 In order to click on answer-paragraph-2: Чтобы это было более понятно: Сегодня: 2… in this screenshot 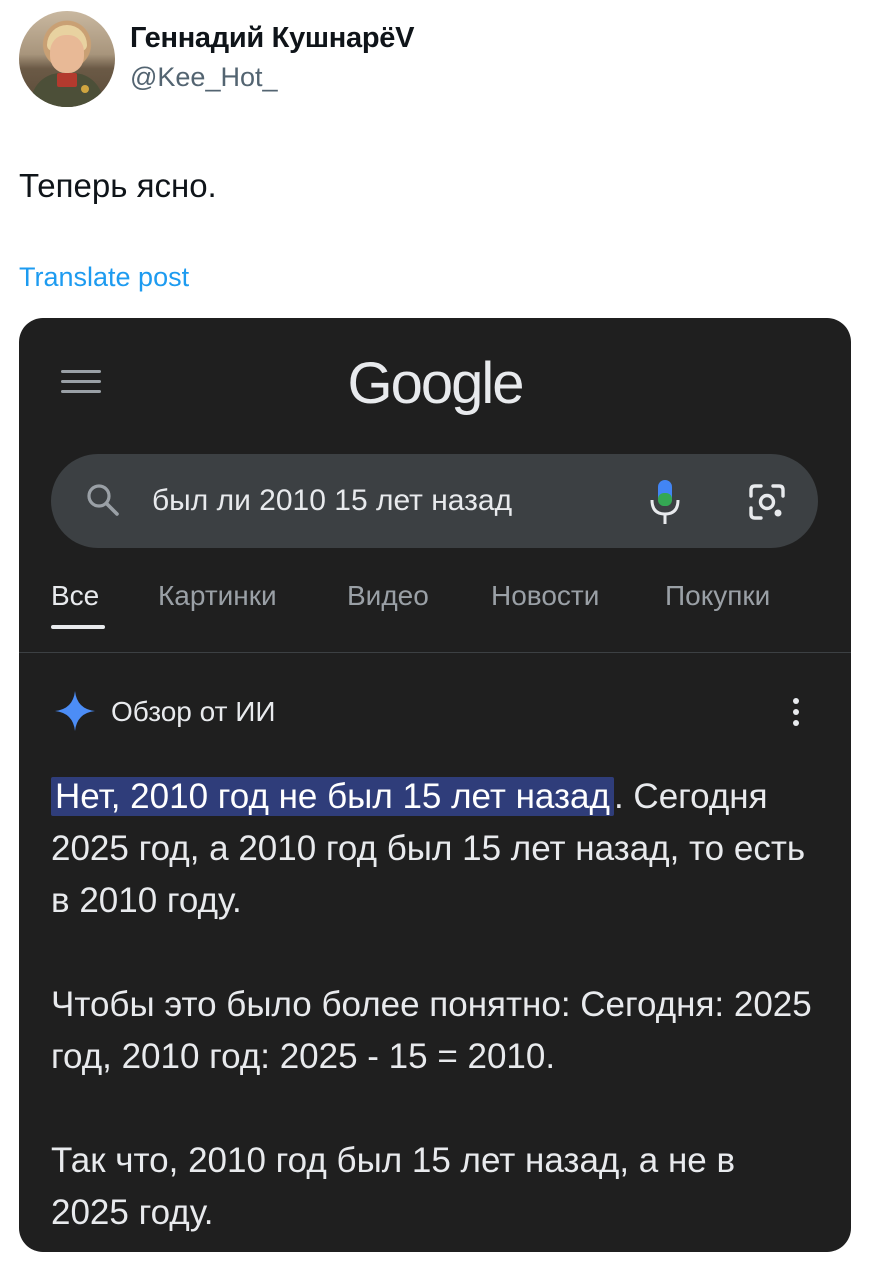, I will do `click(431, 1030)`.